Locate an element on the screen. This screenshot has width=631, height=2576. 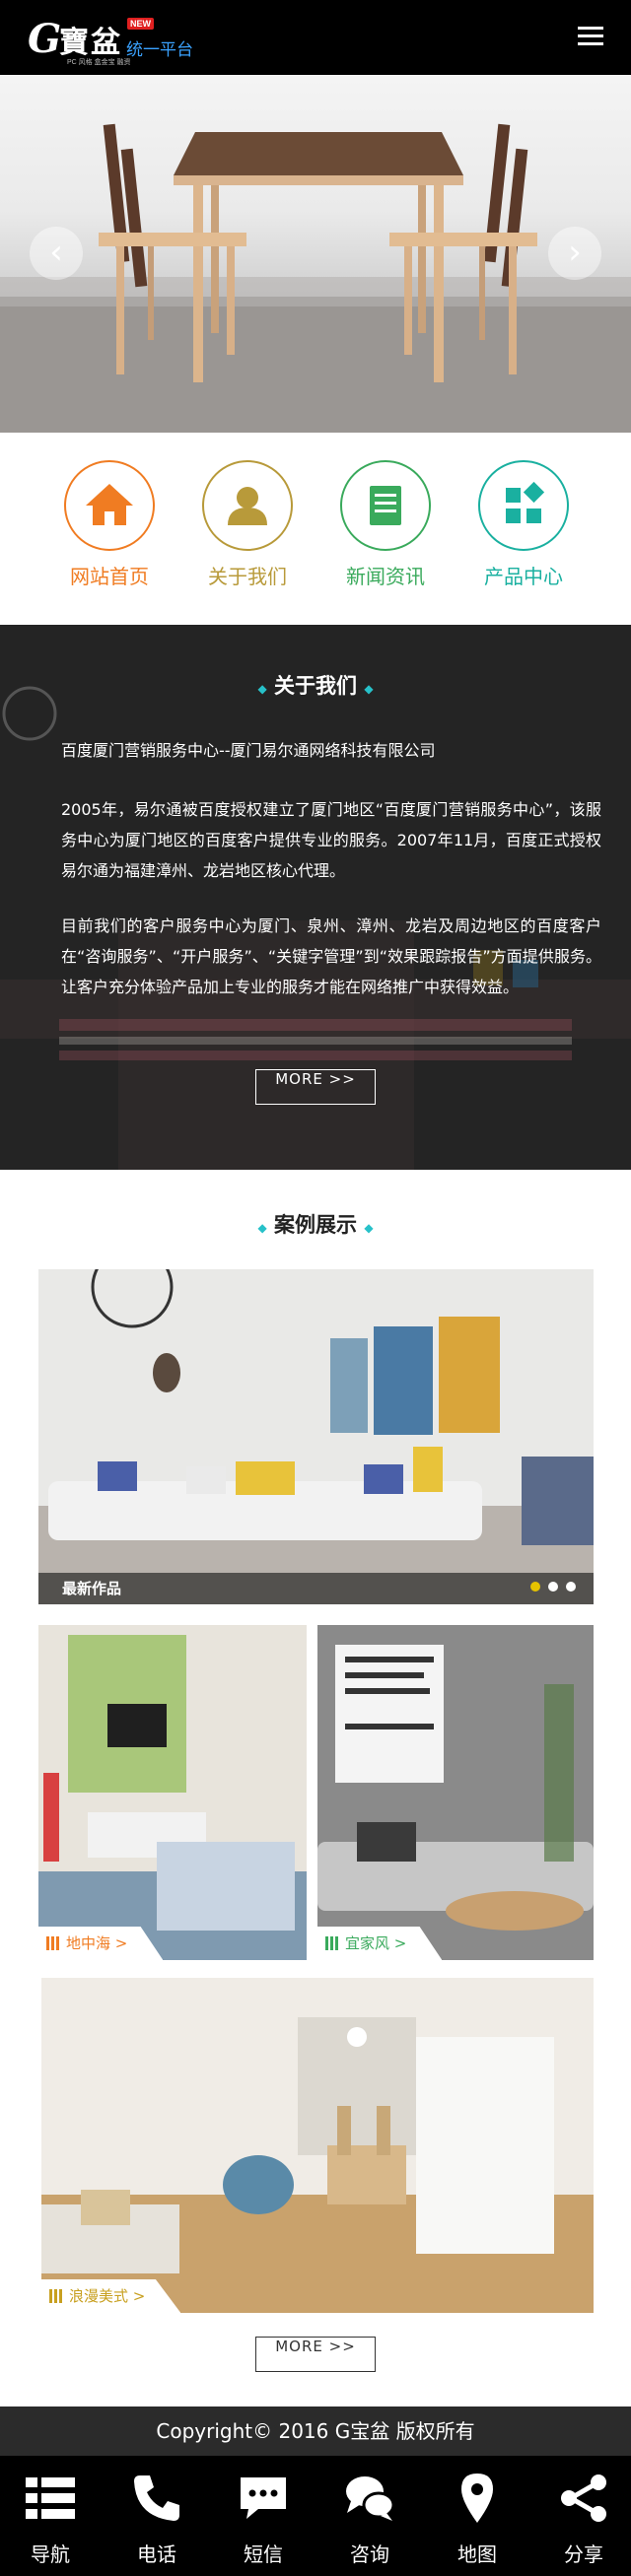
bottom-nav-menu-label: 导航 is located at coordinates (50, 2554).